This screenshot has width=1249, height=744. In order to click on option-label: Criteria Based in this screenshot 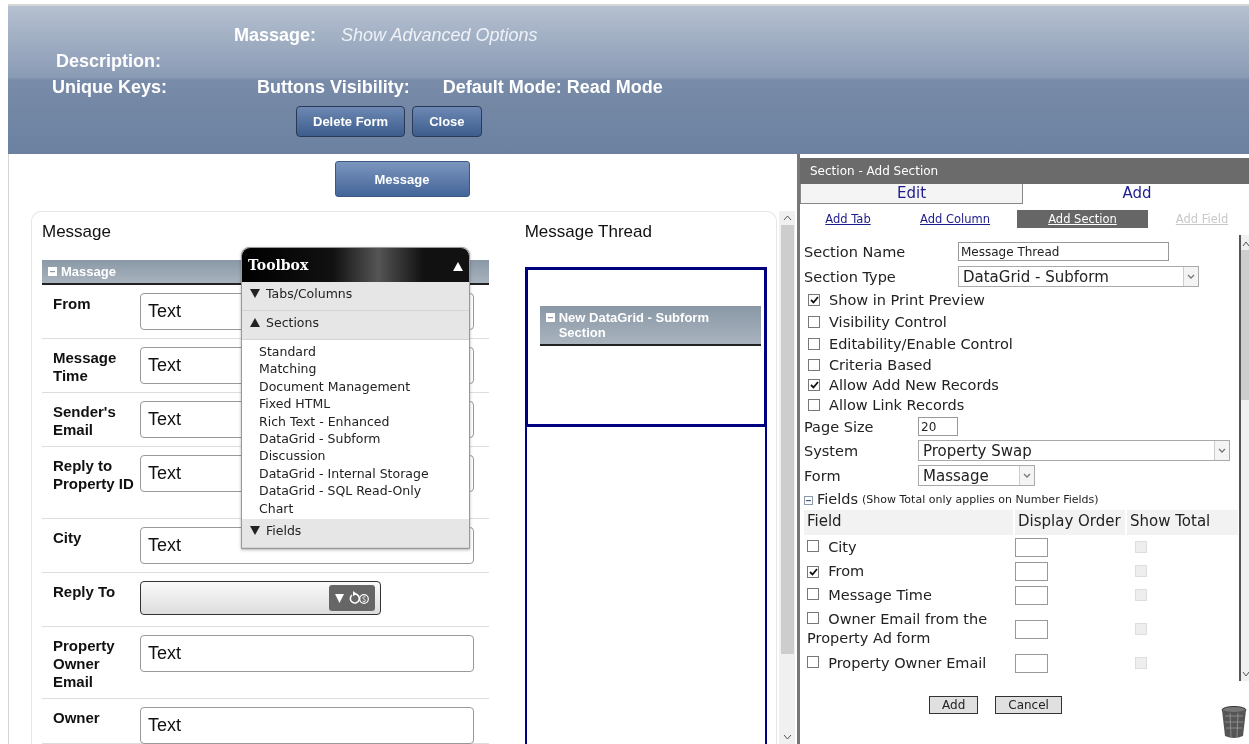, I will do `click(880, 365)`.